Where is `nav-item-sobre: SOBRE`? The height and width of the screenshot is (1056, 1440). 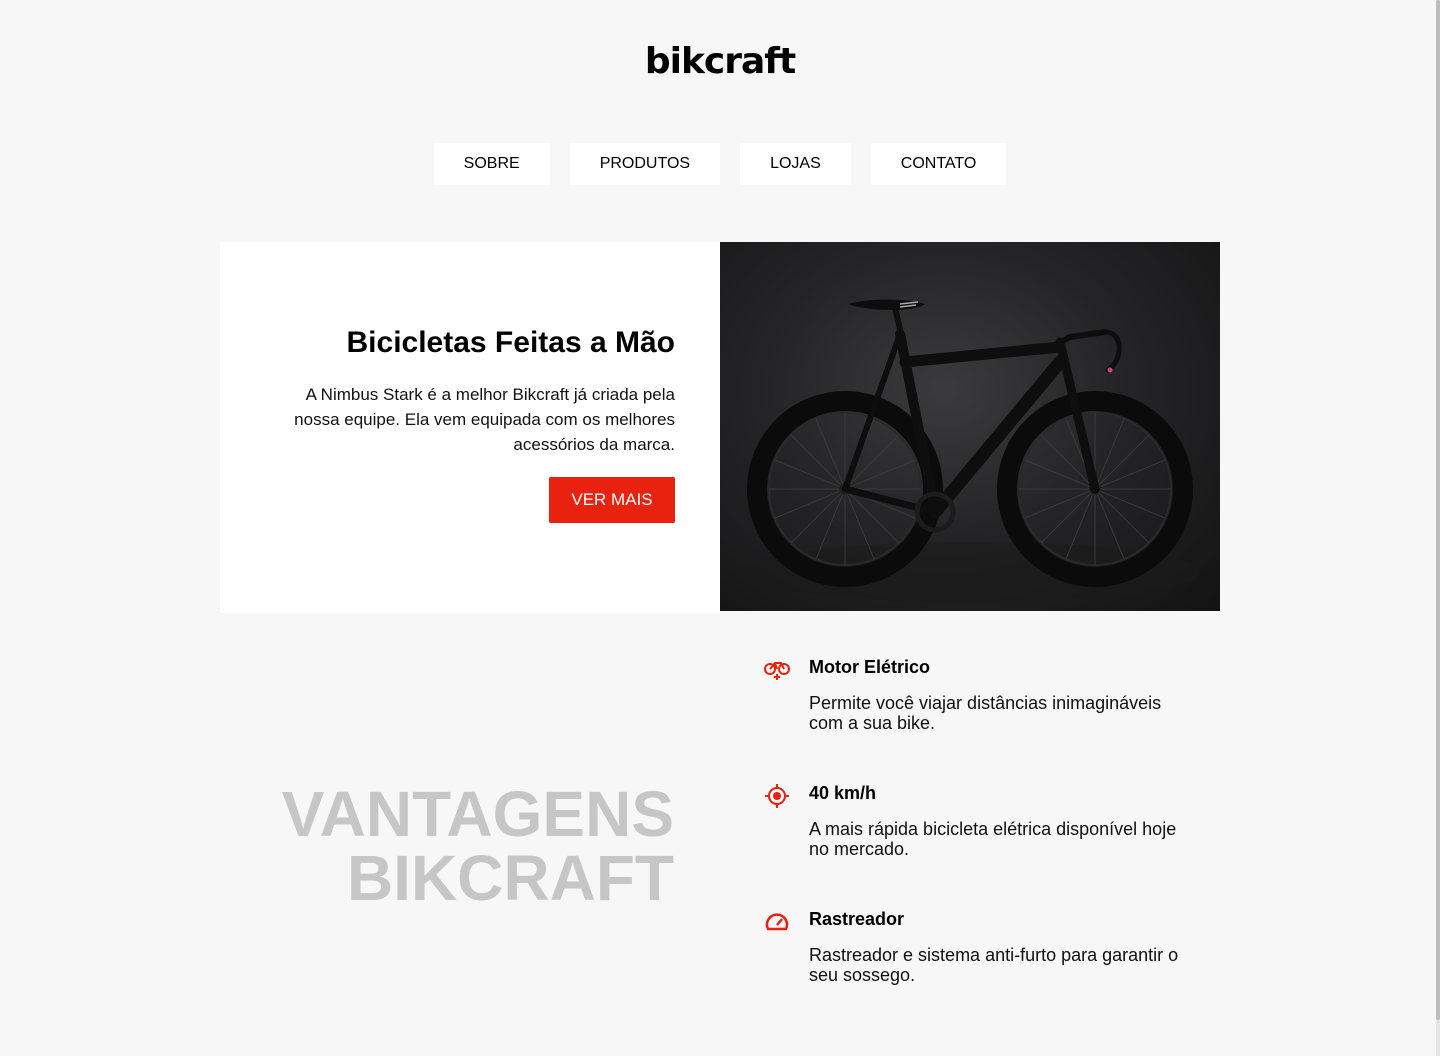 nav-item-sobre: SOBRE is located at coordinates (491, 164).